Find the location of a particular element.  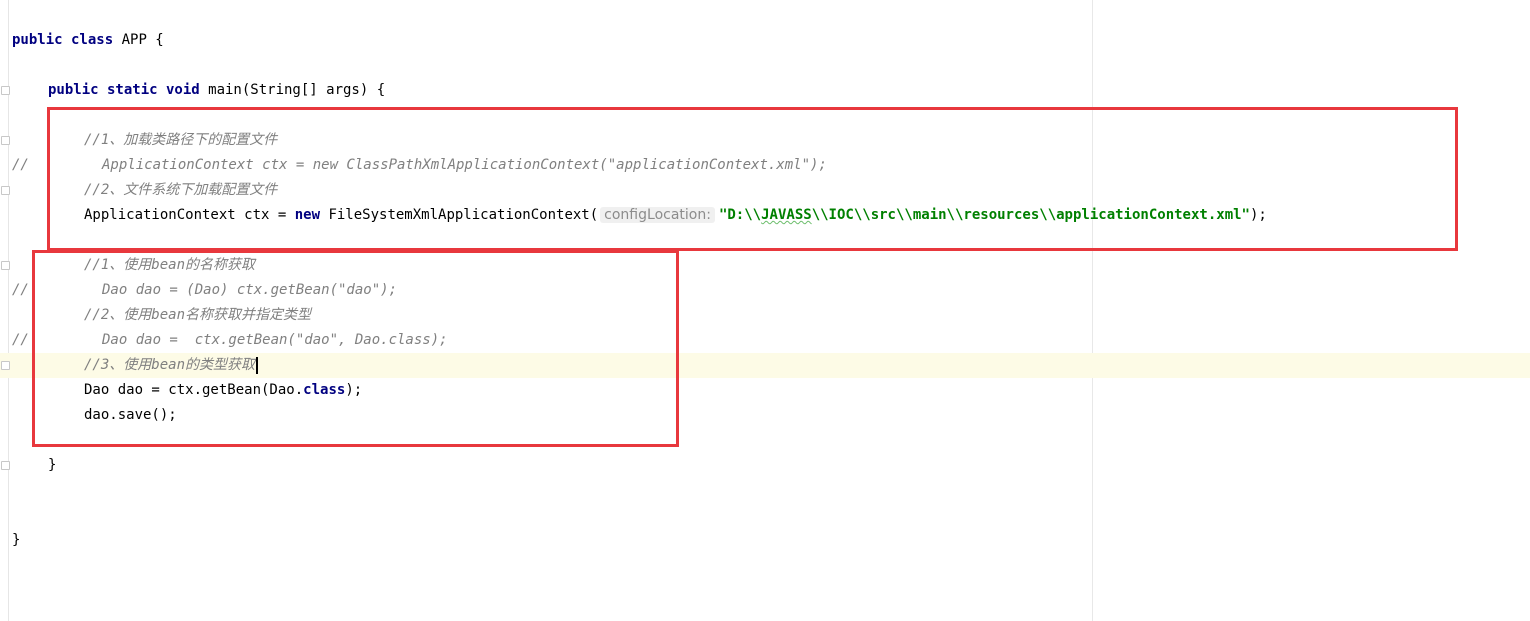

code-text: main(String[] args) { is located at coordinates (292, 90).